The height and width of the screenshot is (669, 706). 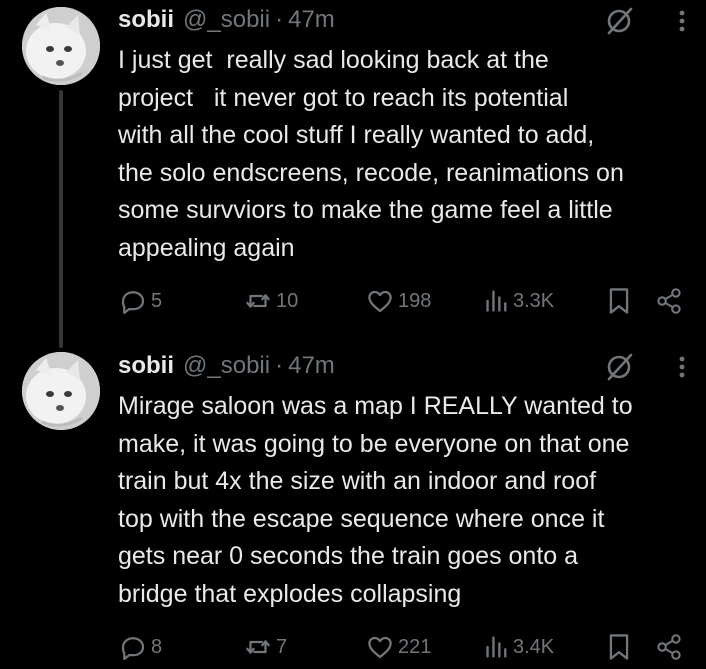 I want to click on reply-count: 8, so click(x=157, y=646).